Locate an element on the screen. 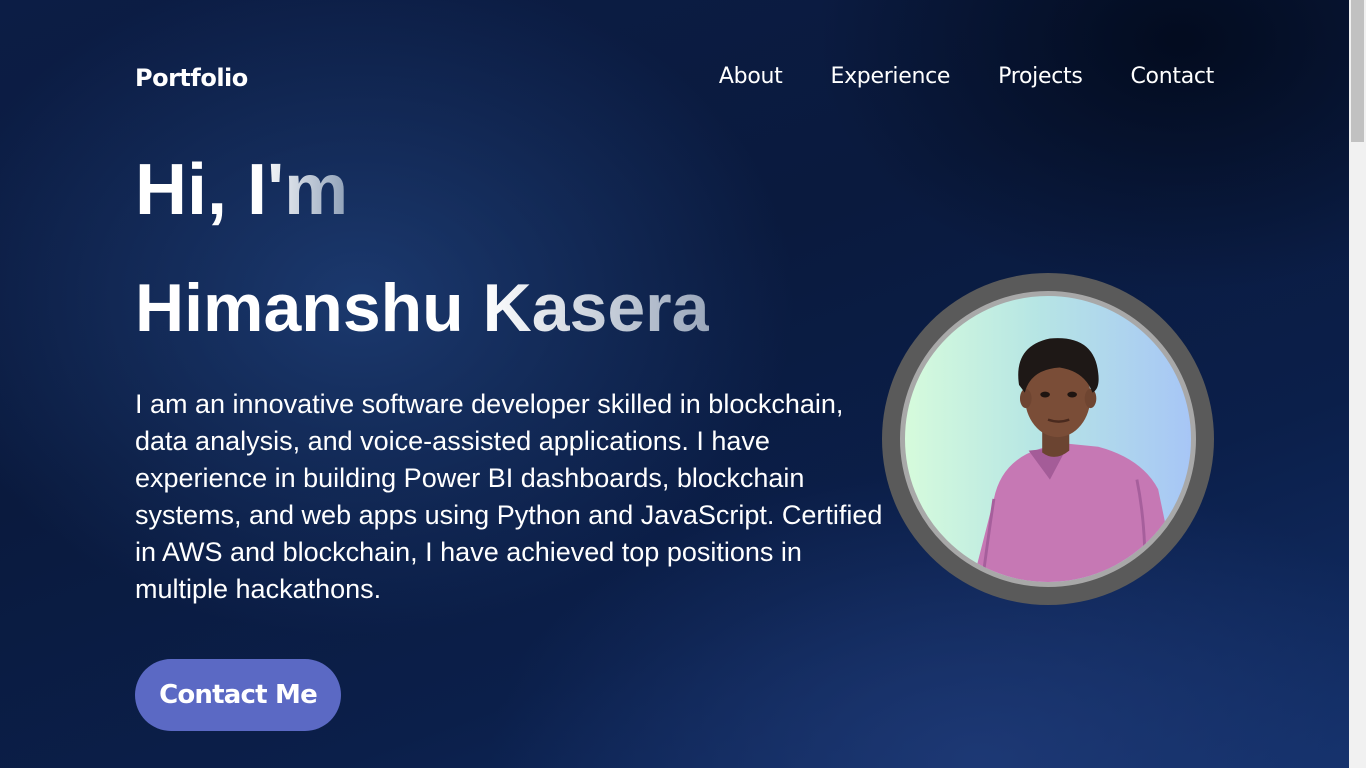  page-scrollbar is located at coordinates (1357, 384).